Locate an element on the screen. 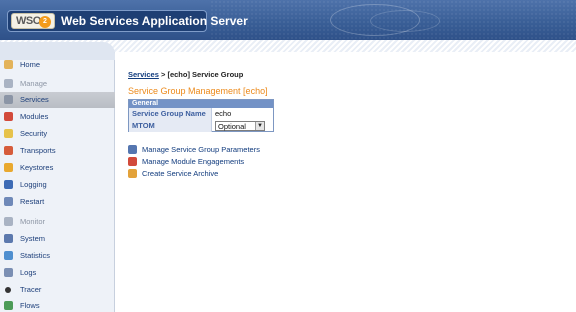 This screenshot has width=576, height=312. sidebar-item-statistics: Statistics is located at coordinates (57, 256).